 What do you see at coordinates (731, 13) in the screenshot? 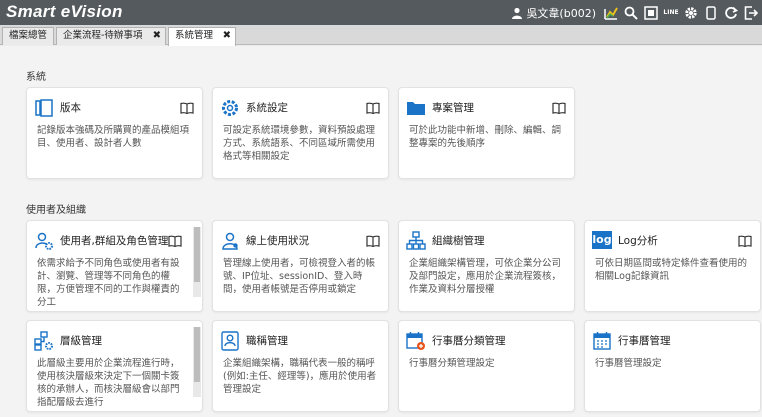
I see `refresh-icon` at bounding box center [731, 13].